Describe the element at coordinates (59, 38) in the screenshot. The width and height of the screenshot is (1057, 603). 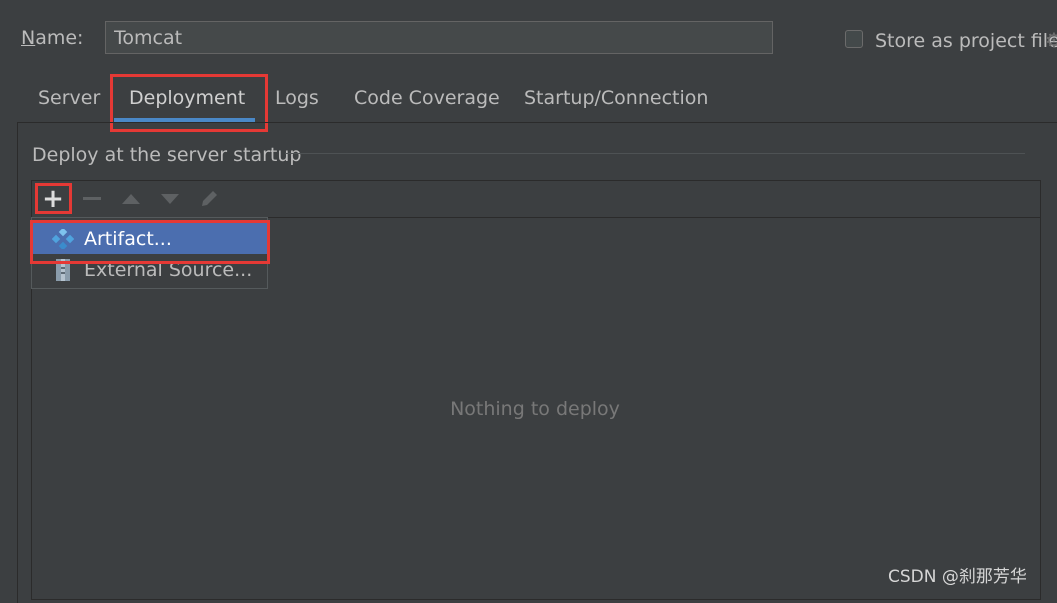
I see `name-label-text: ame:` at that location.